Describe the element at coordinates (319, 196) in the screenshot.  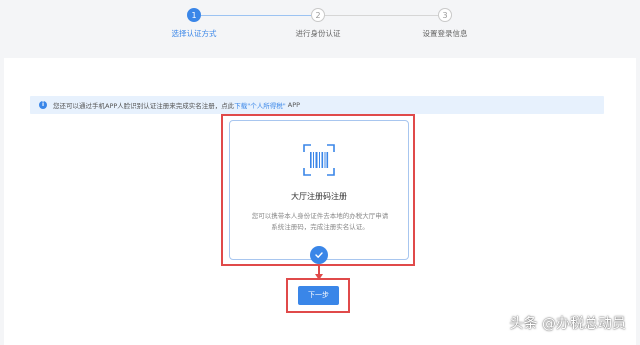
I see `card-title: 大厅注册码注册` at that location.